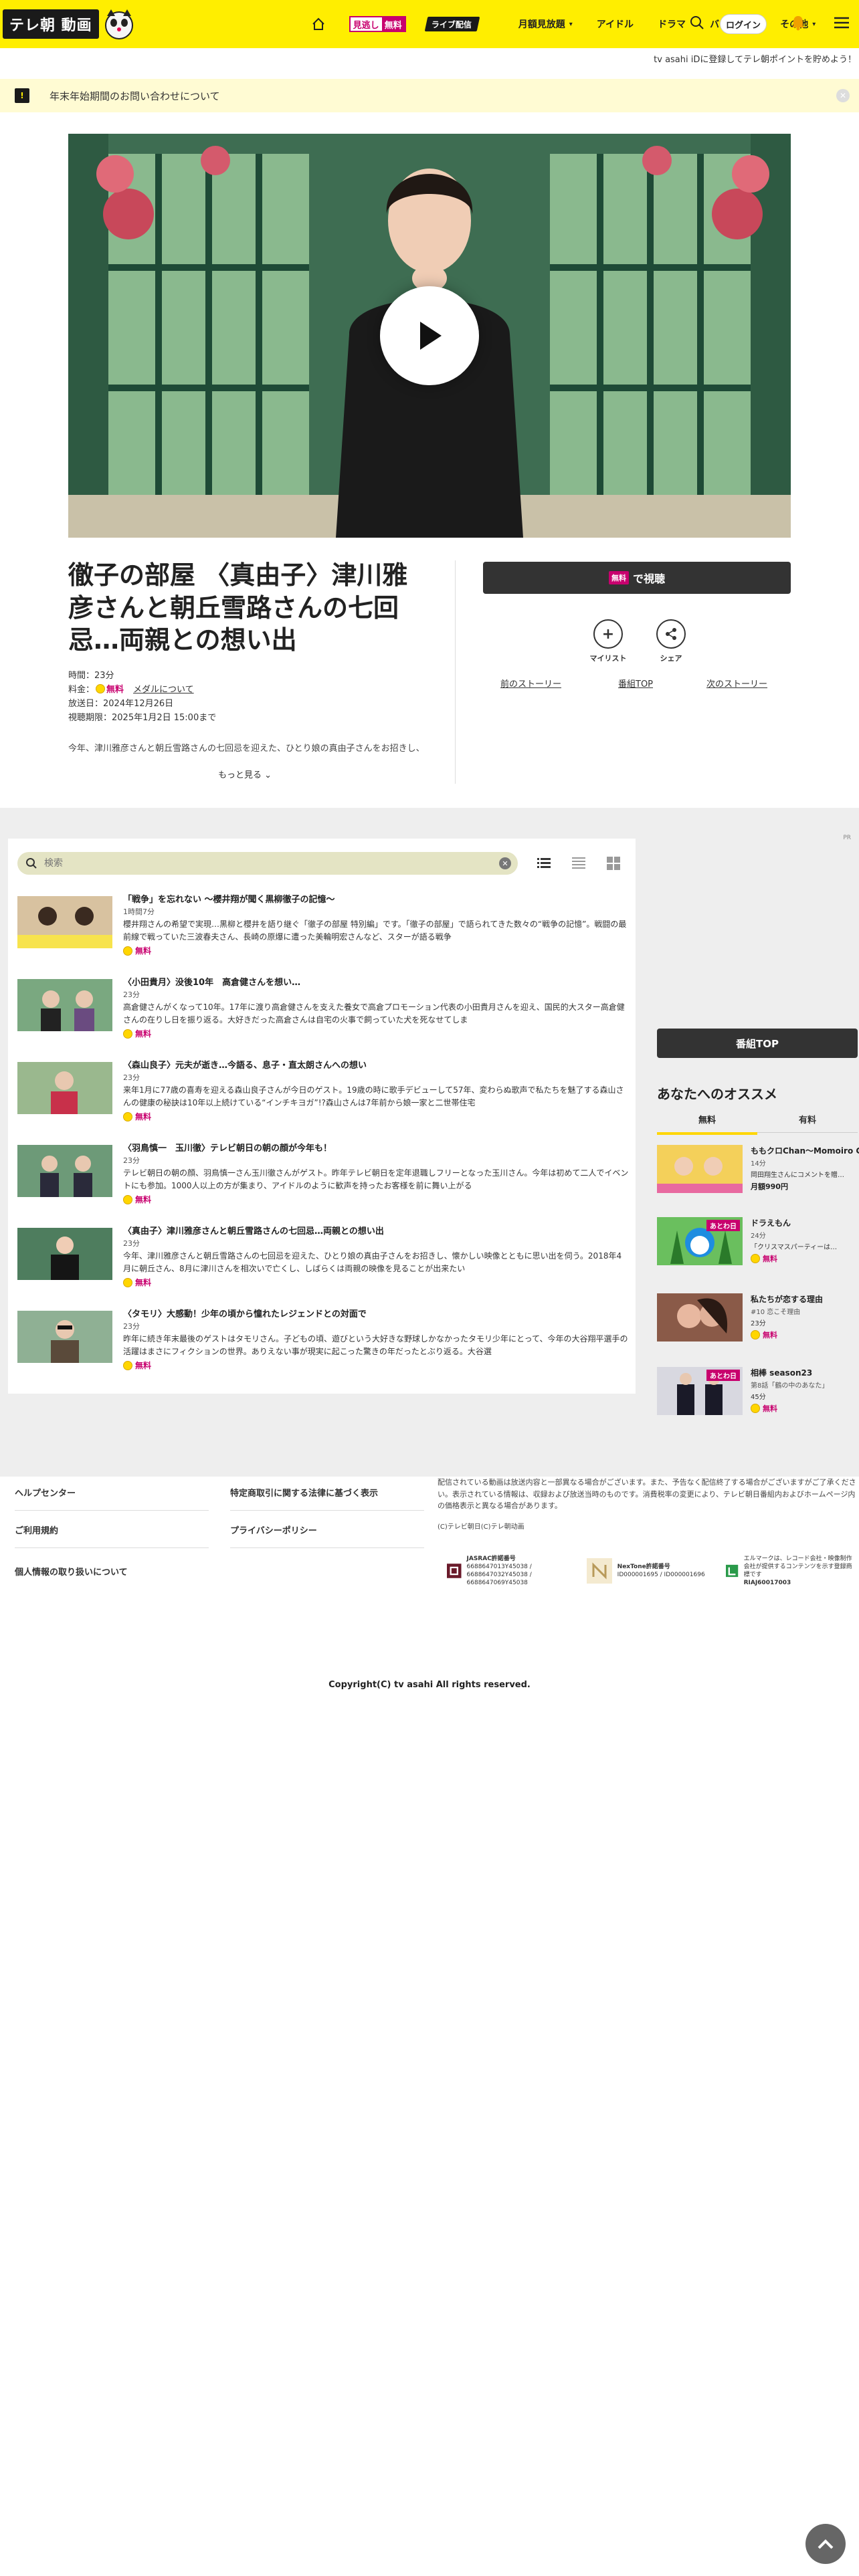 Image resolution: width=859 pixels, height=2576 pixels. I want to click on terms-link: ご利用規約, so click(36, 1529).